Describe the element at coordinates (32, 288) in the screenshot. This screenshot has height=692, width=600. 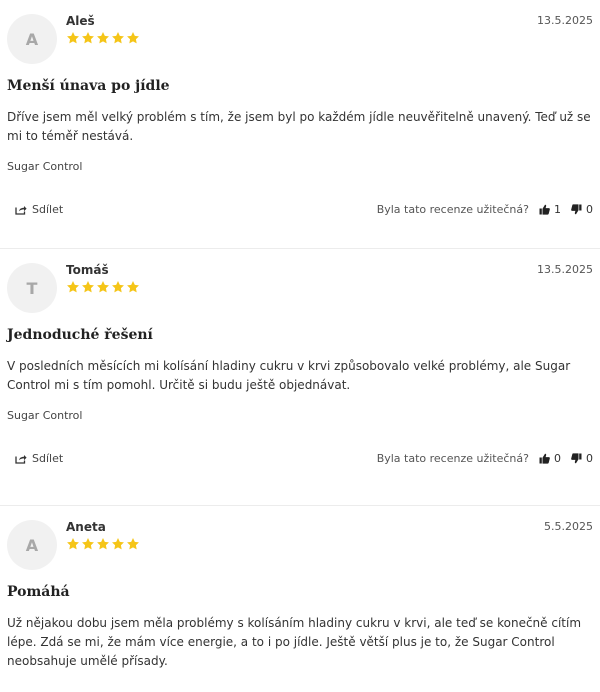
I see `avatar: T` at that location.